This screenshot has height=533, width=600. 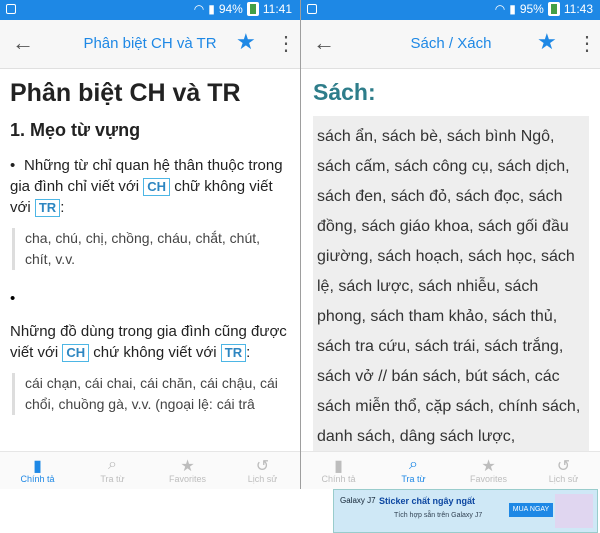 I want to click on appbar-title: Sách / Xách, so click(x=451, y=43).